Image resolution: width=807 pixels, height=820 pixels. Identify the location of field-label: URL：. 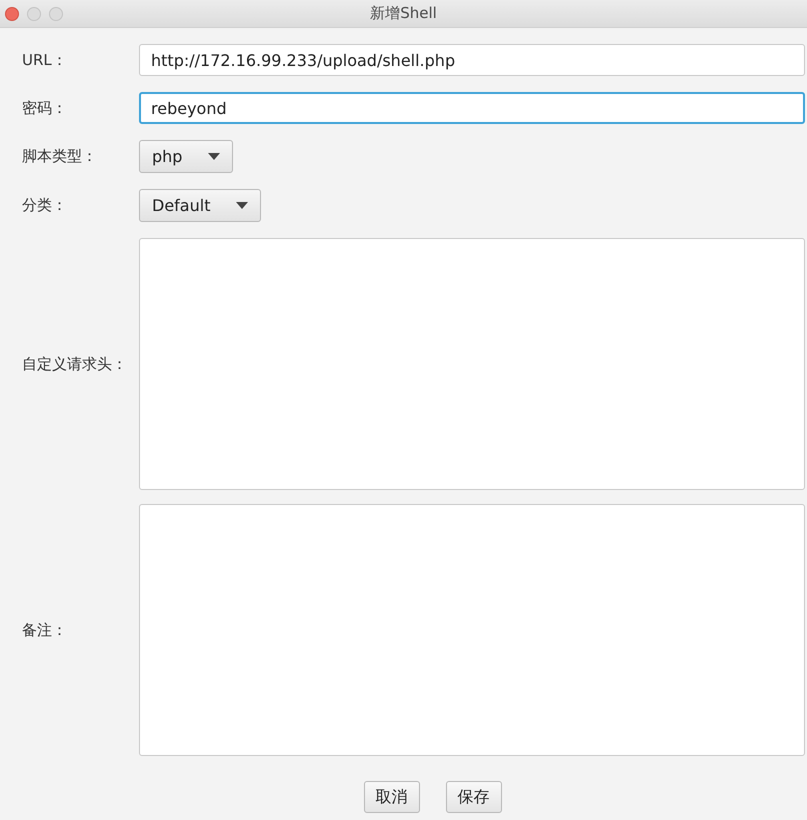
(45, 60).